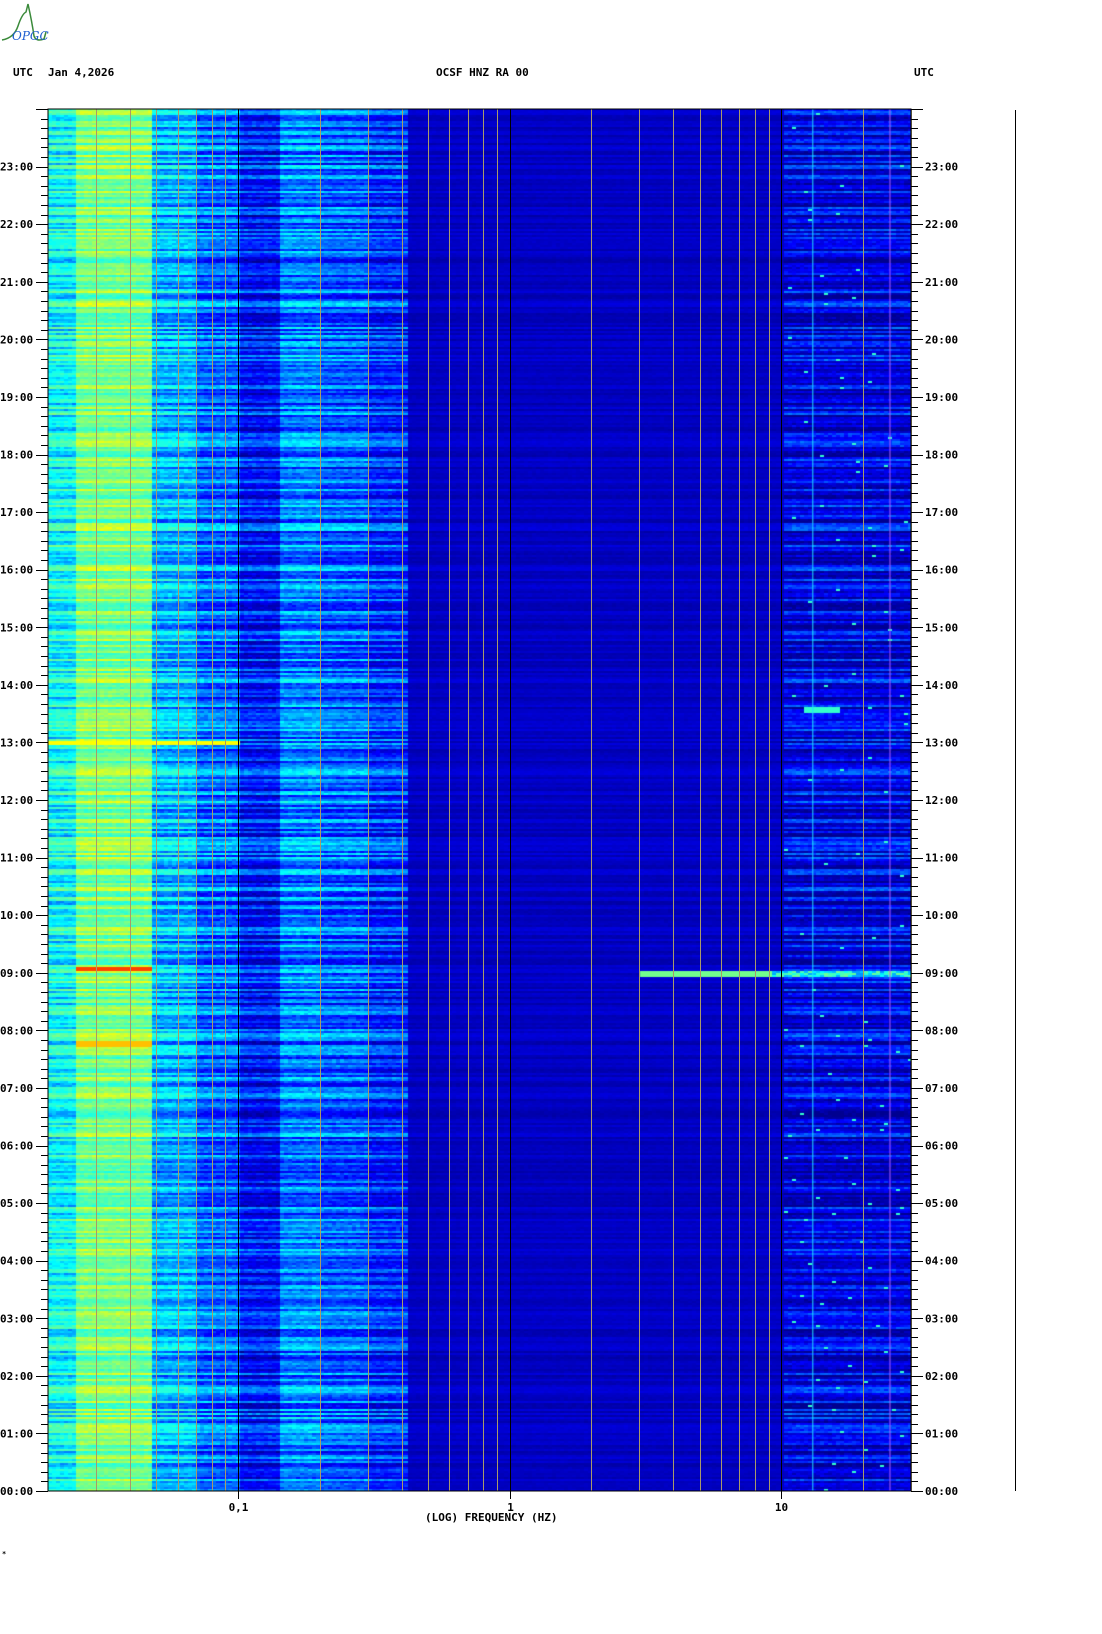  Describe the element at coordinates (16, 167) in the screenshot. I see `y-tick-label-left: 23:00` at that location.